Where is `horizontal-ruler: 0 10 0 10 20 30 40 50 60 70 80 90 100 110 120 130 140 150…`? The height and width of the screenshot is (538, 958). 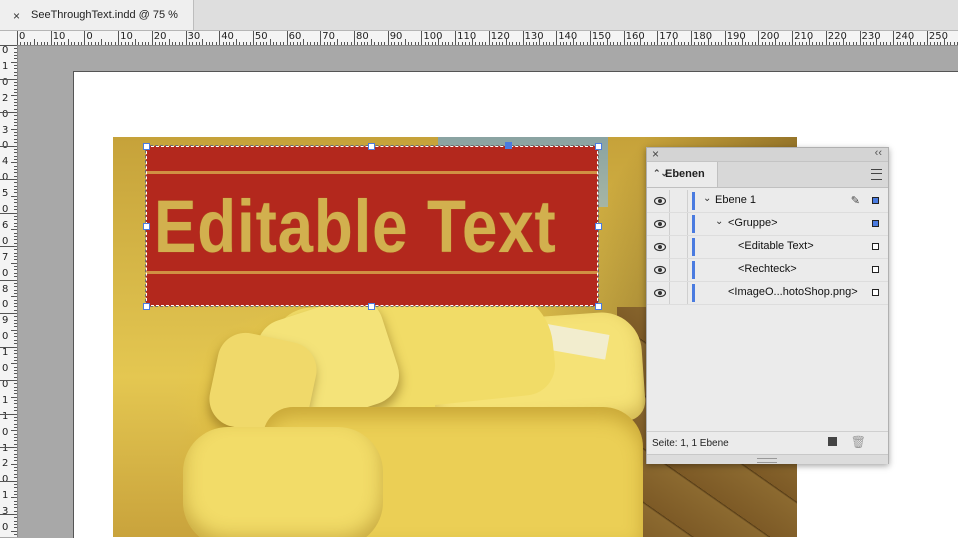 horizontal-ruler: 0 10 0 10 20 30 40 50 60 70 80 90 100 110 120 130 140 150… is located at coordinates (487, 38).